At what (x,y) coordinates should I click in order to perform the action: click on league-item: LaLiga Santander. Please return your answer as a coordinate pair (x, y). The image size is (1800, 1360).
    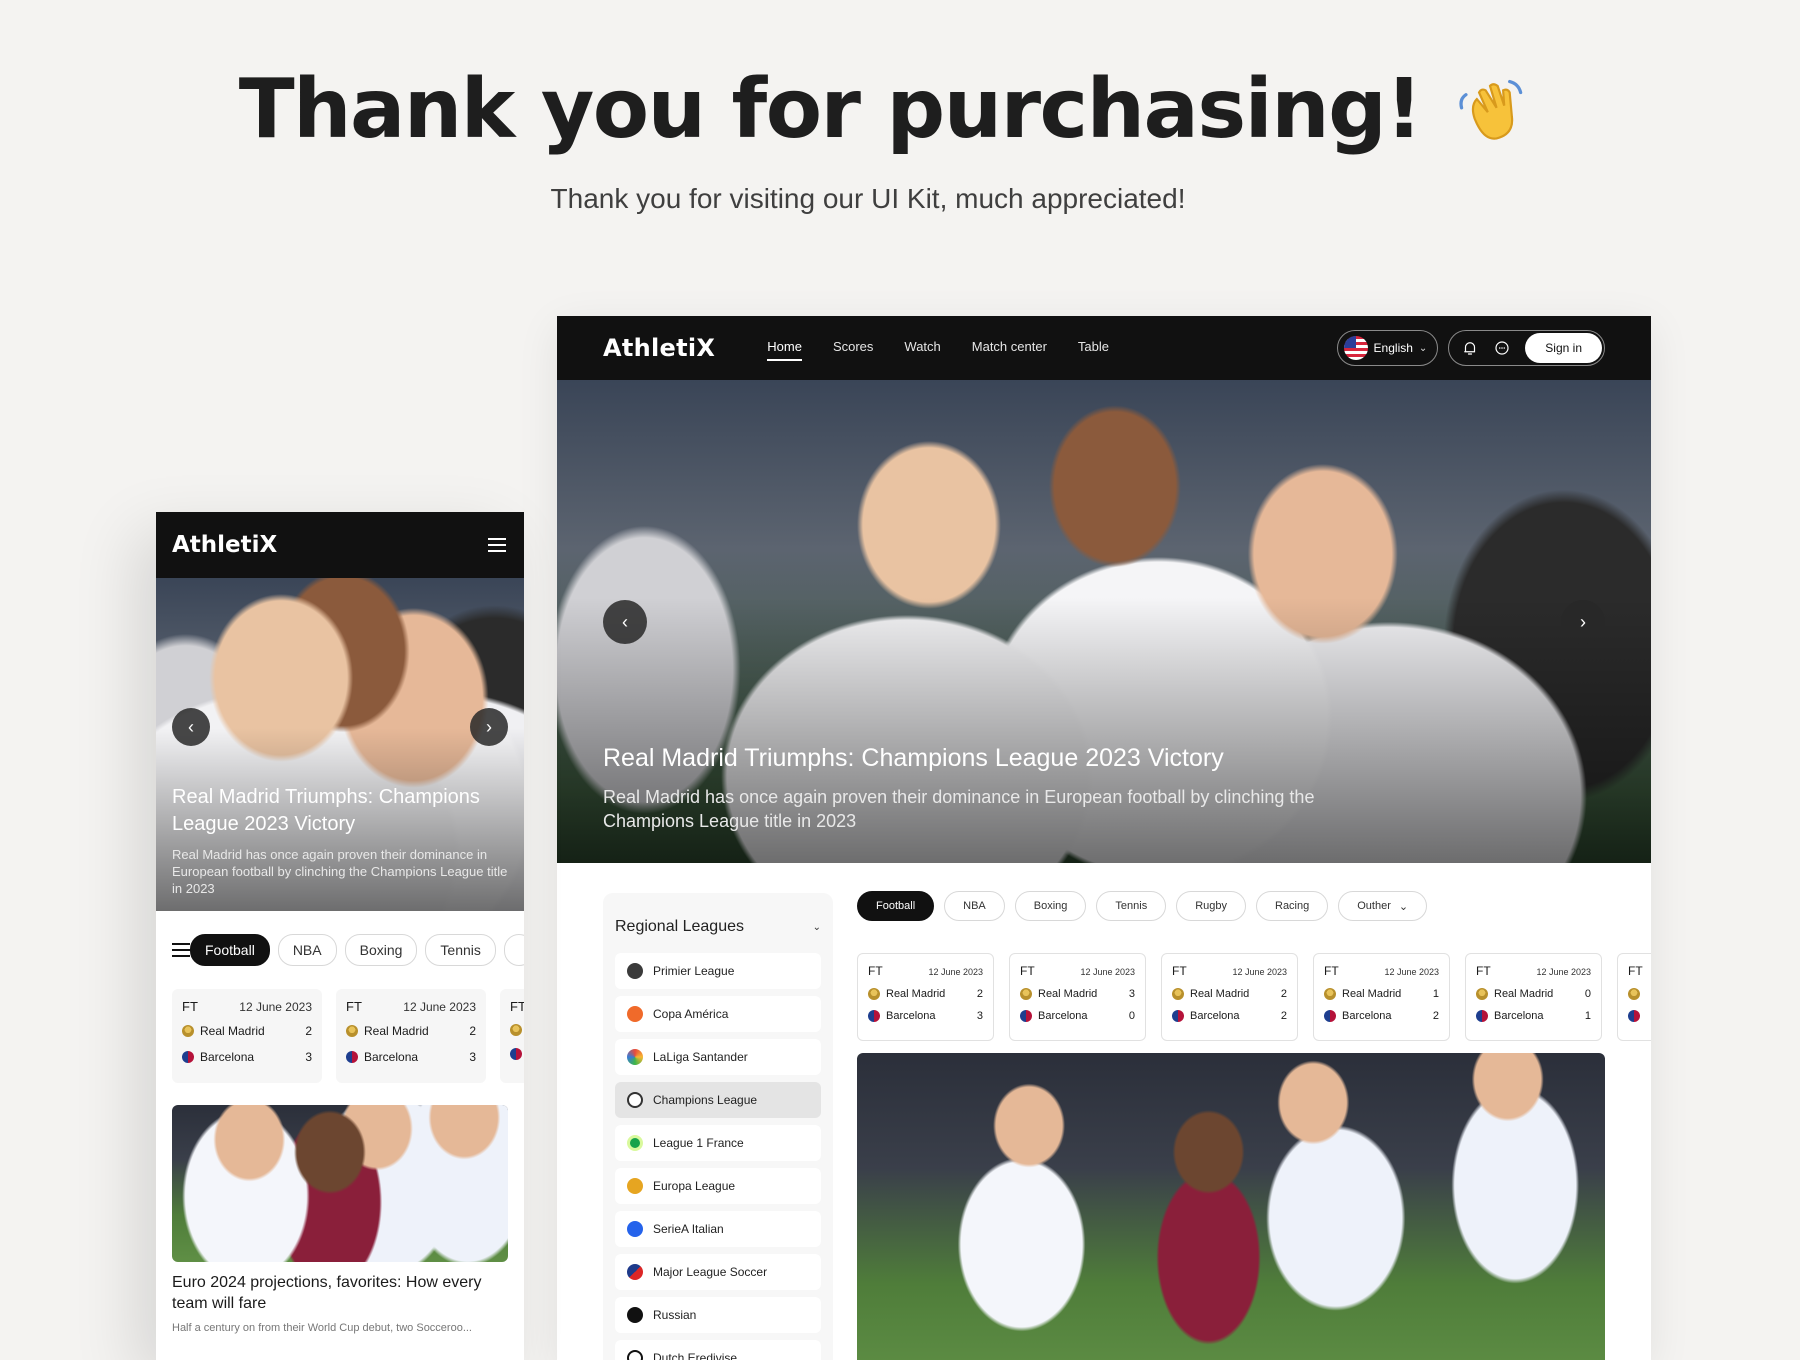
    Looking at the image, I should click on (718, 1057).